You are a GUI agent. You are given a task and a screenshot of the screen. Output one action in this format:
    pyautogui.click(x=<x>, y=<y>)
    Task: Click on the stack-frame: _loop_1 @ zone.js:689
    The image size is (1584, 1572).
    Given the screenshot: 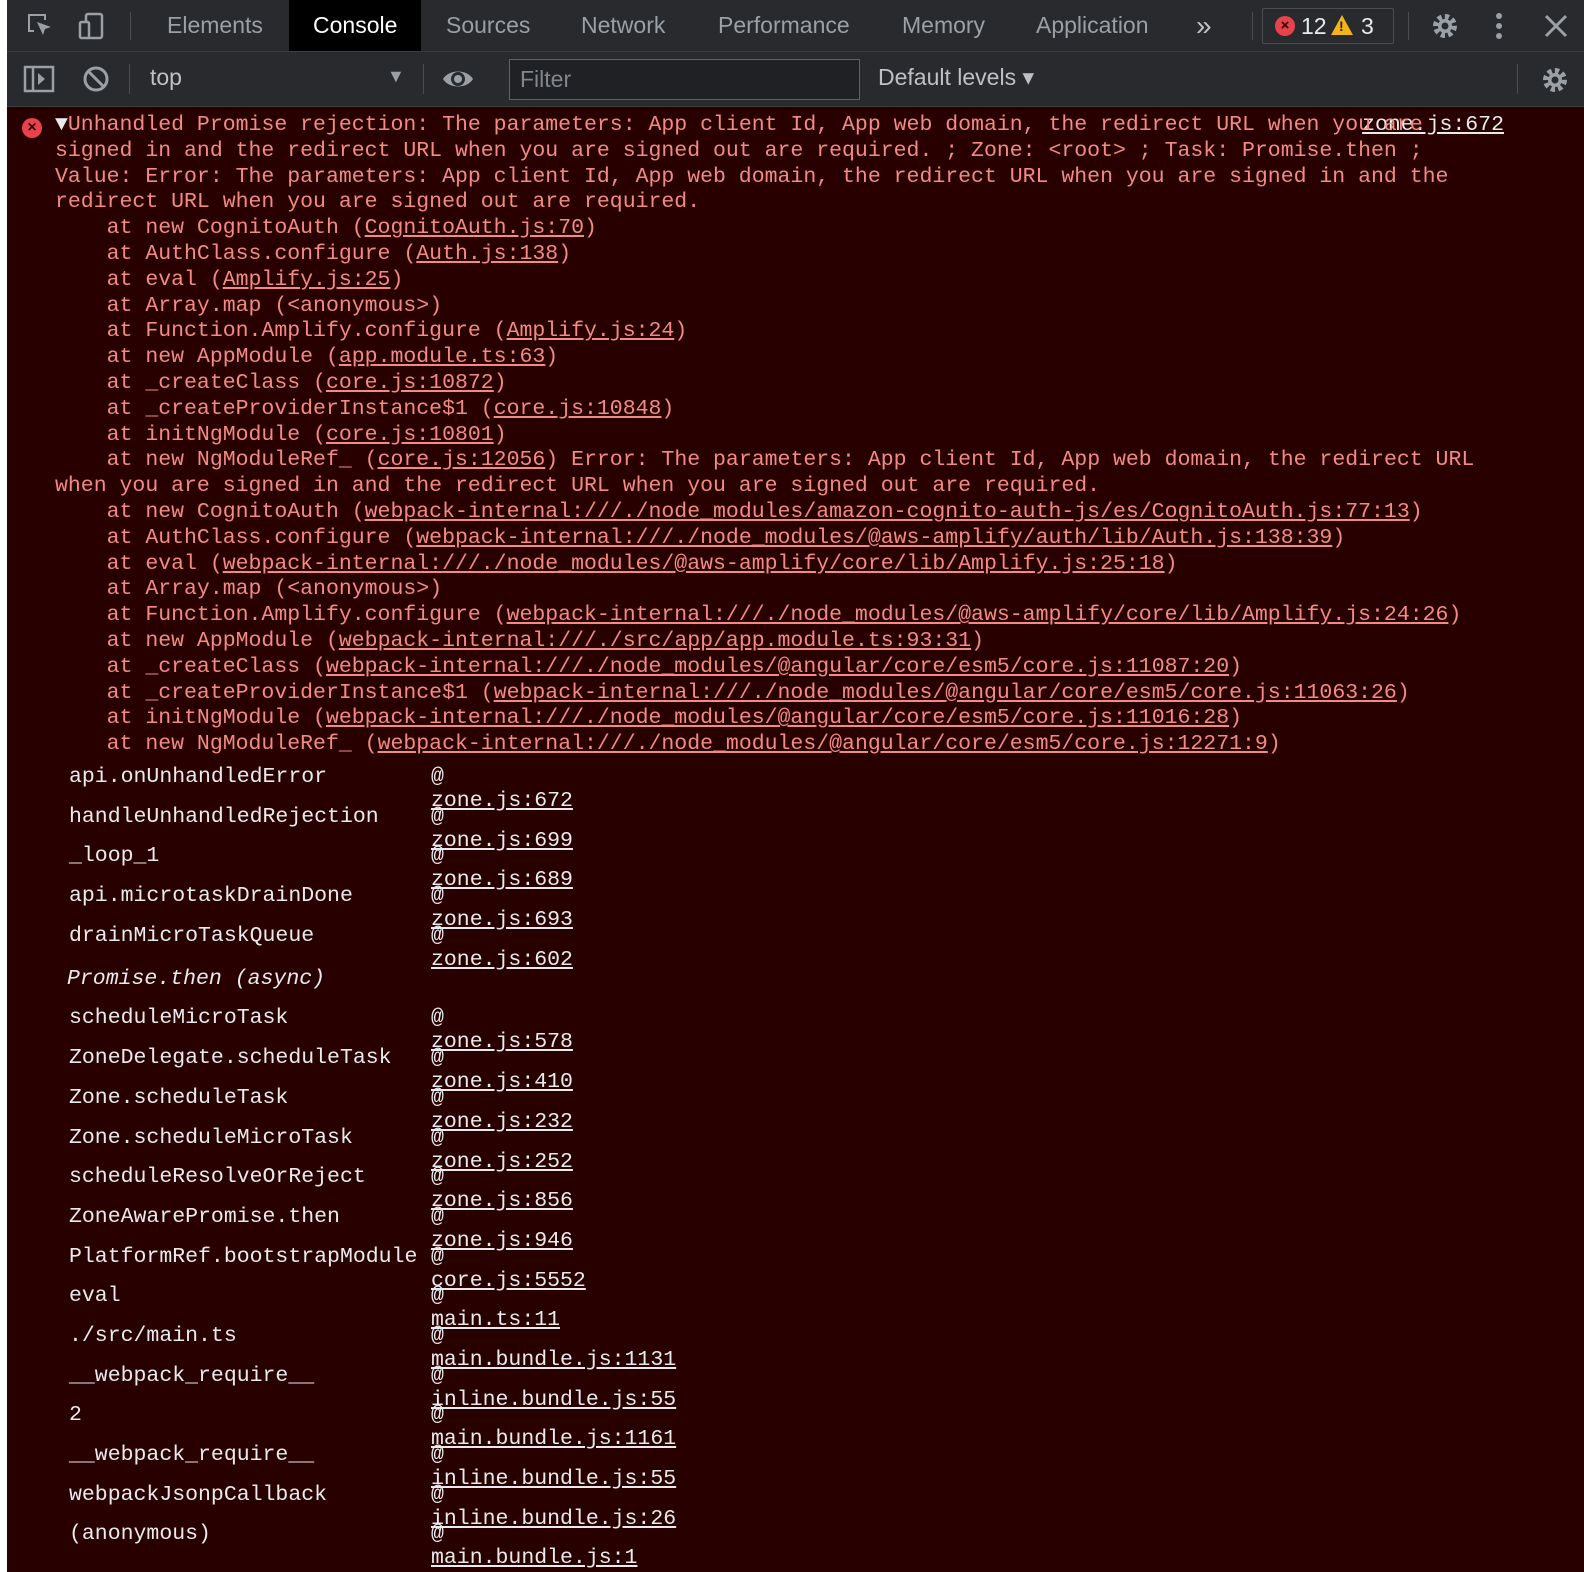 What is the action you would take?
    pyautogui.click(x=321, y=868)
    